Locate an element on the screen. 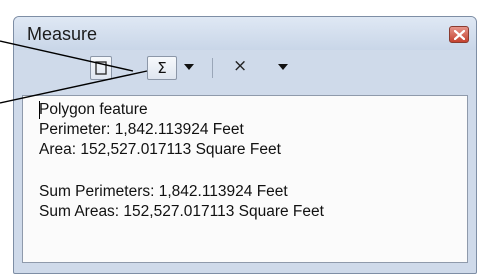 The image size is (481, 279). toolbar-separator is located at coordinates (212, 68).